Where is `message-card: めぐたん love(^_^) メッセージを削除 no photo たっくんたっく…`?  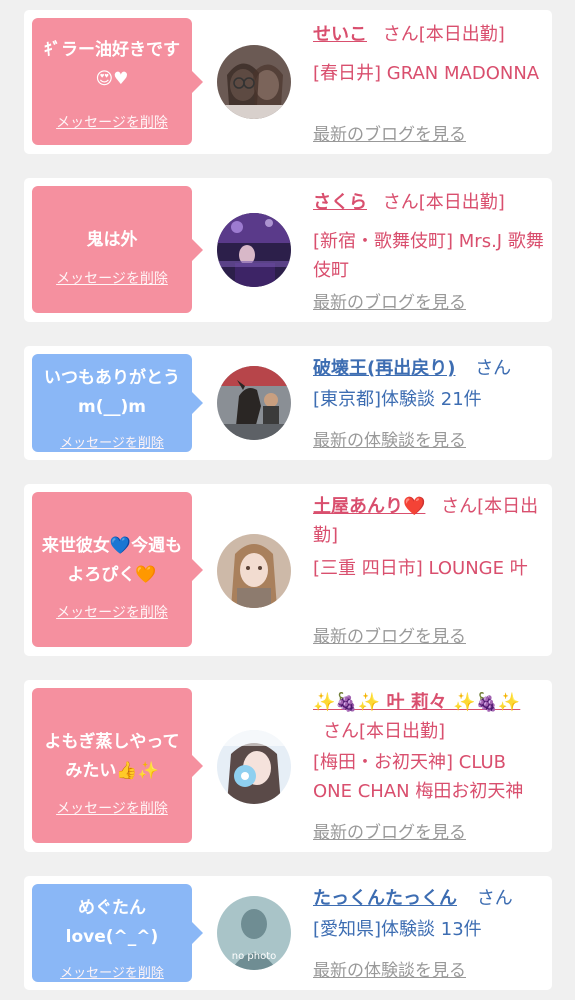 message-card: めぐたん love(^_^) メッセージを削除 no photo たっくんたっく… is located at coordinates (288, 933).